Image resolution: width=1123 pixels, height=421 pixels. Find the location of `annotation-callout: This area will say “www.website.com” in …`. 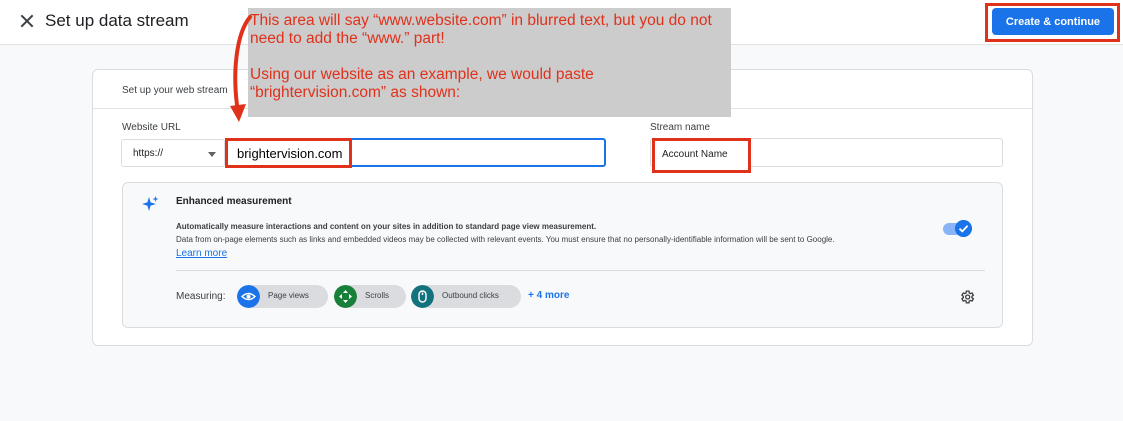

annotation-callout: This area will say “www.website.com” in … is located at coordinates (489, 62).